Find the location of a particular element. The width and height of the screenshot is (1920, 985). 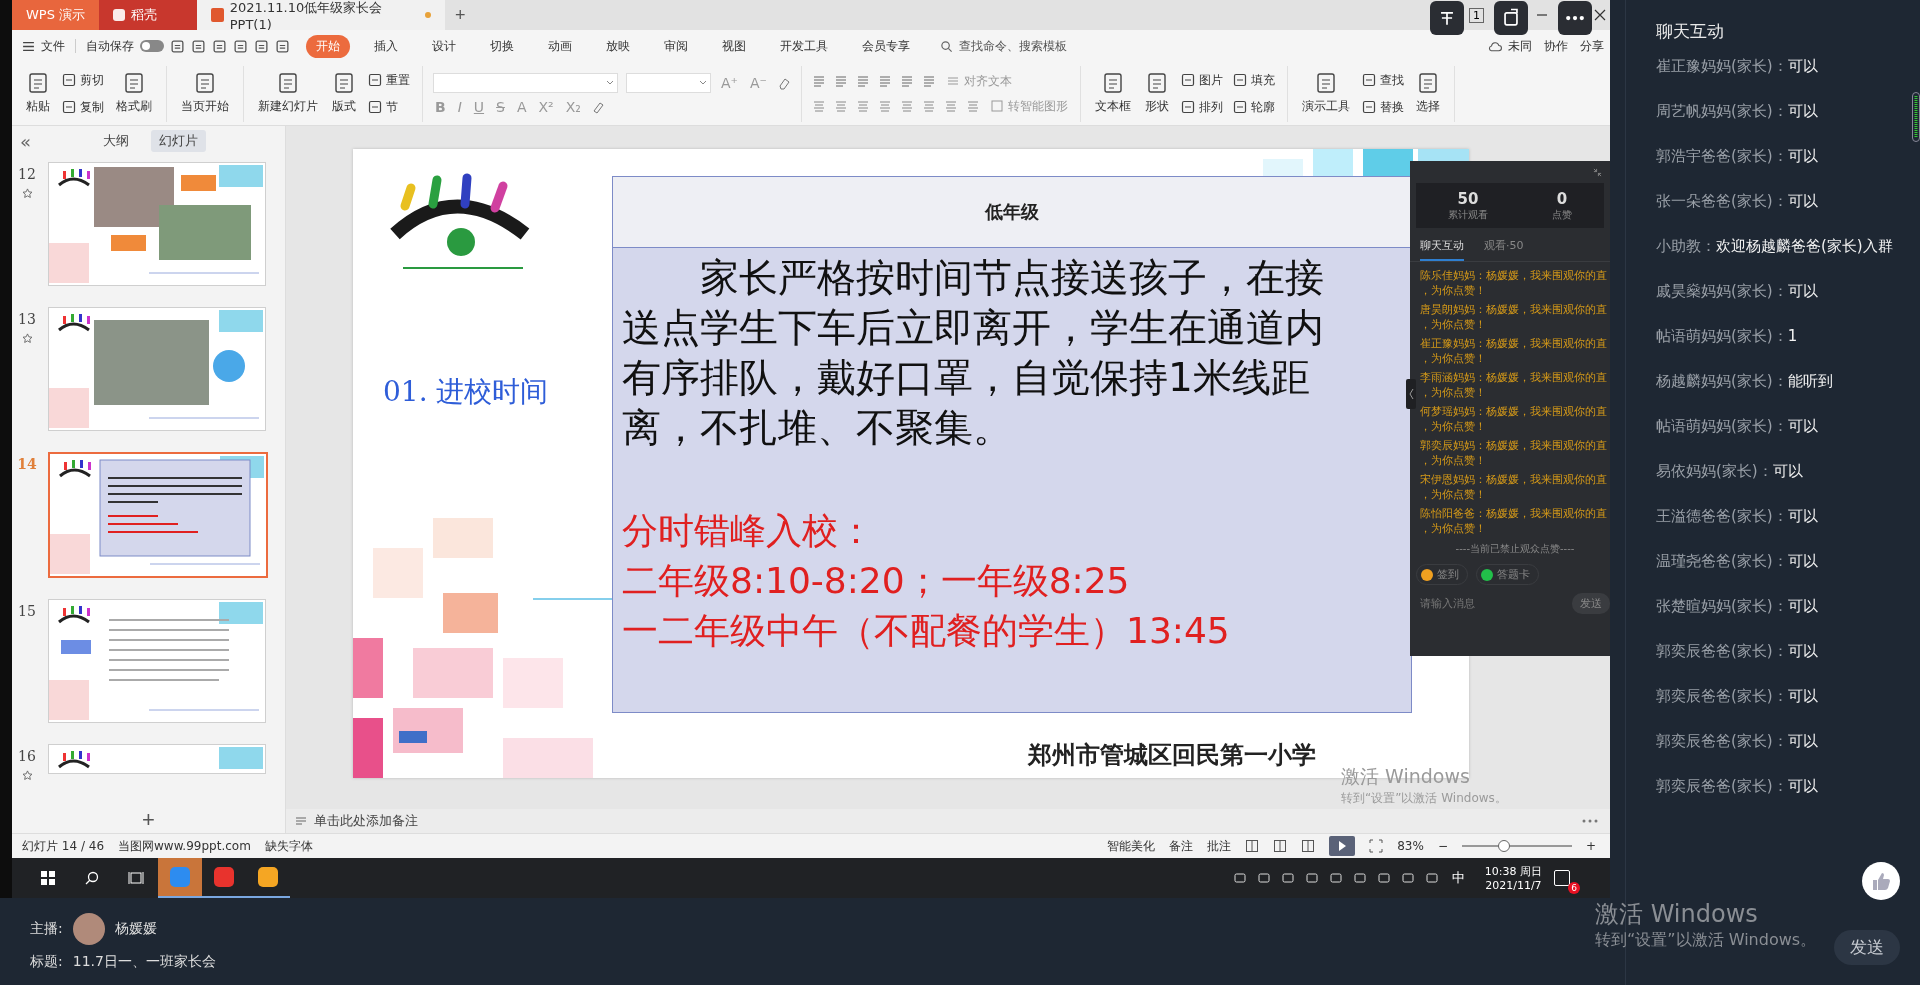

ribbon-button: 剪切 is located at coordinates (83, 80).